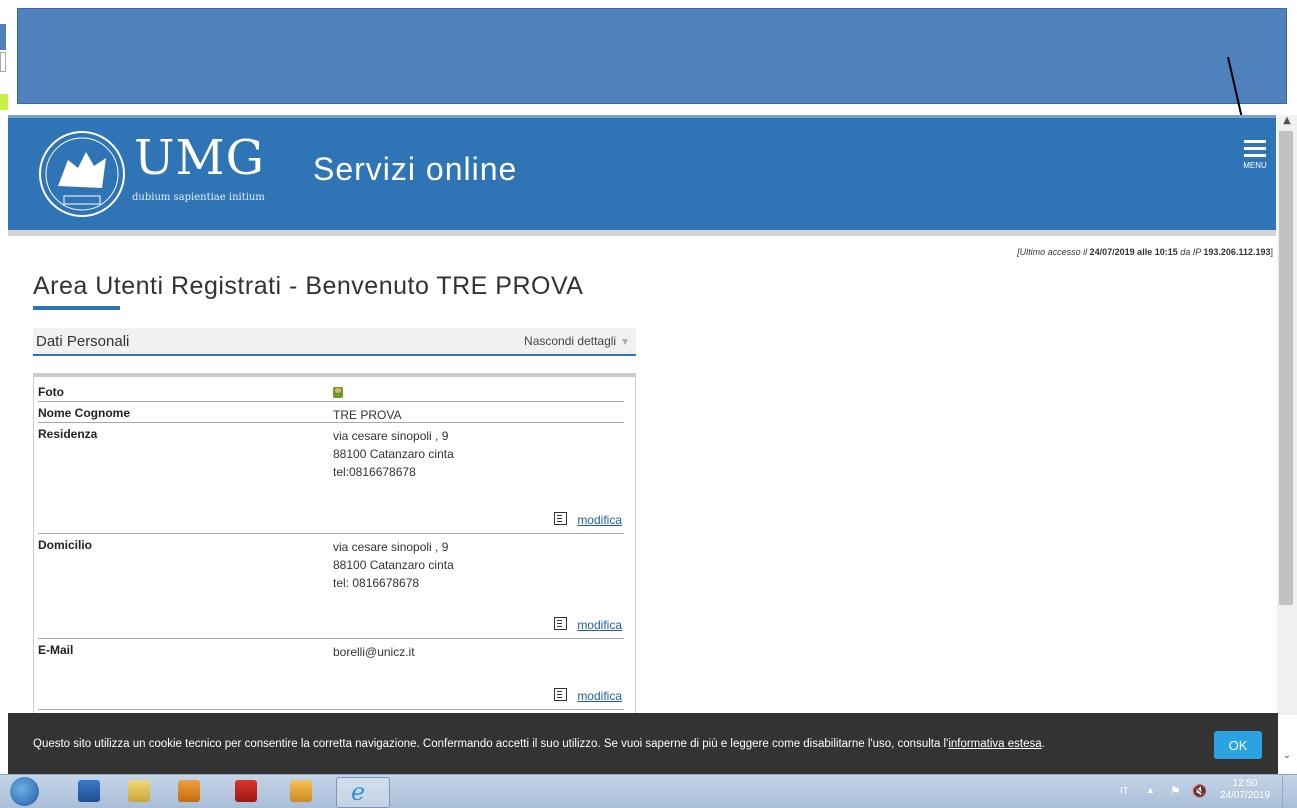  Describe the element at coordinates (331, 674) in the screenshot. I see `table-row: E-Mail borelli@unicz.it modifica` at that location.